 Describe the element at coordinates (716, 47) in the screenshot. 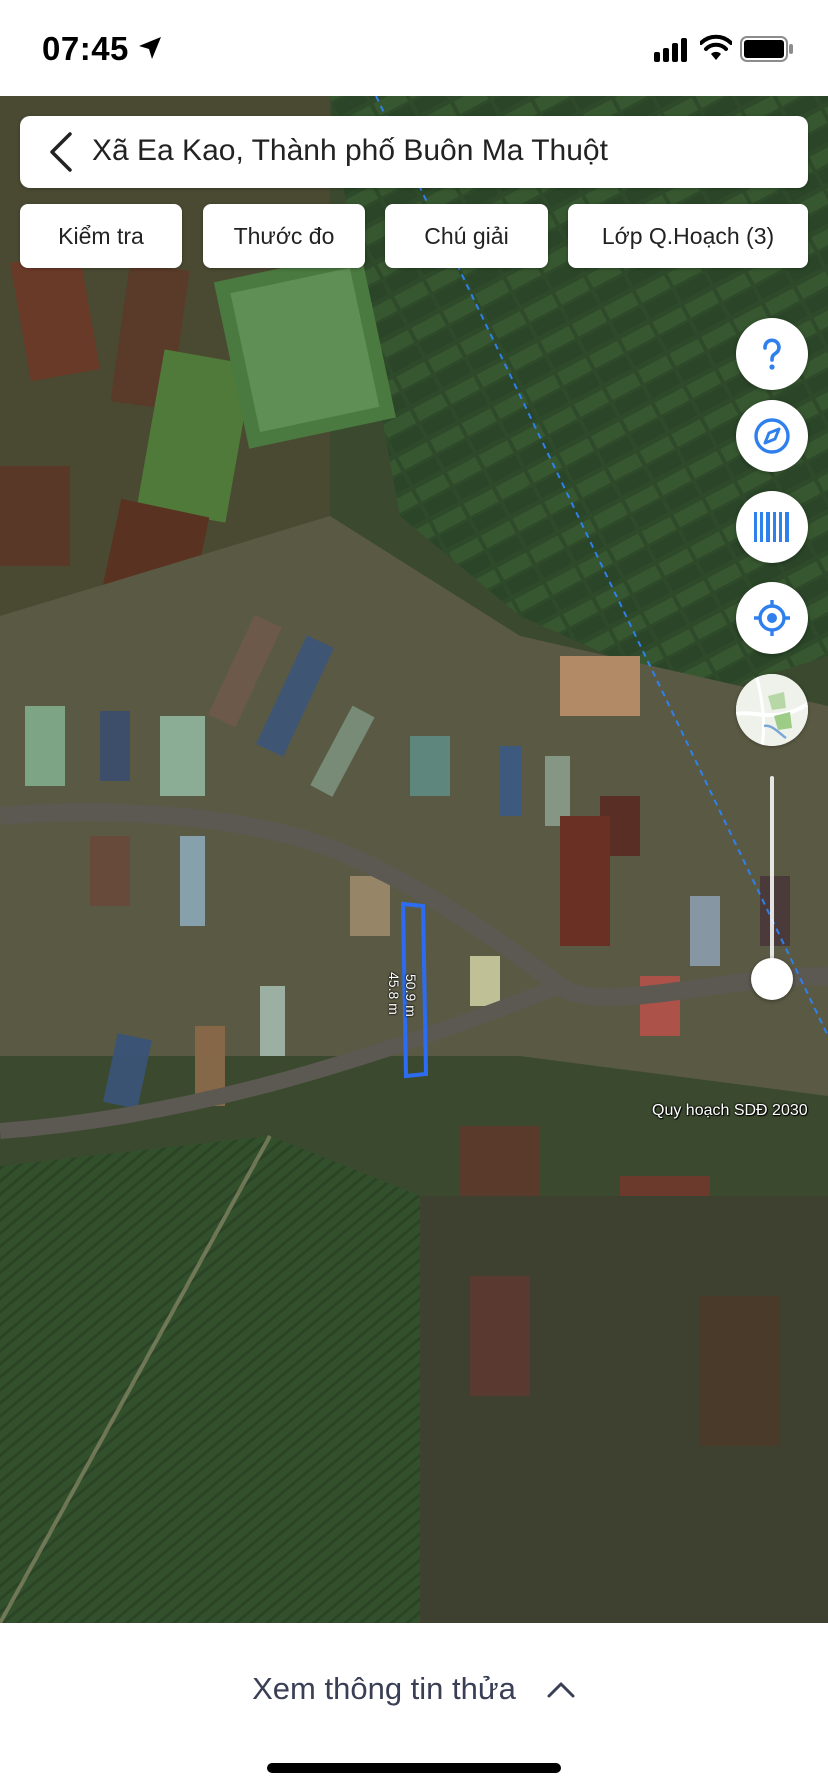

I see `wifi-icon` at that location.